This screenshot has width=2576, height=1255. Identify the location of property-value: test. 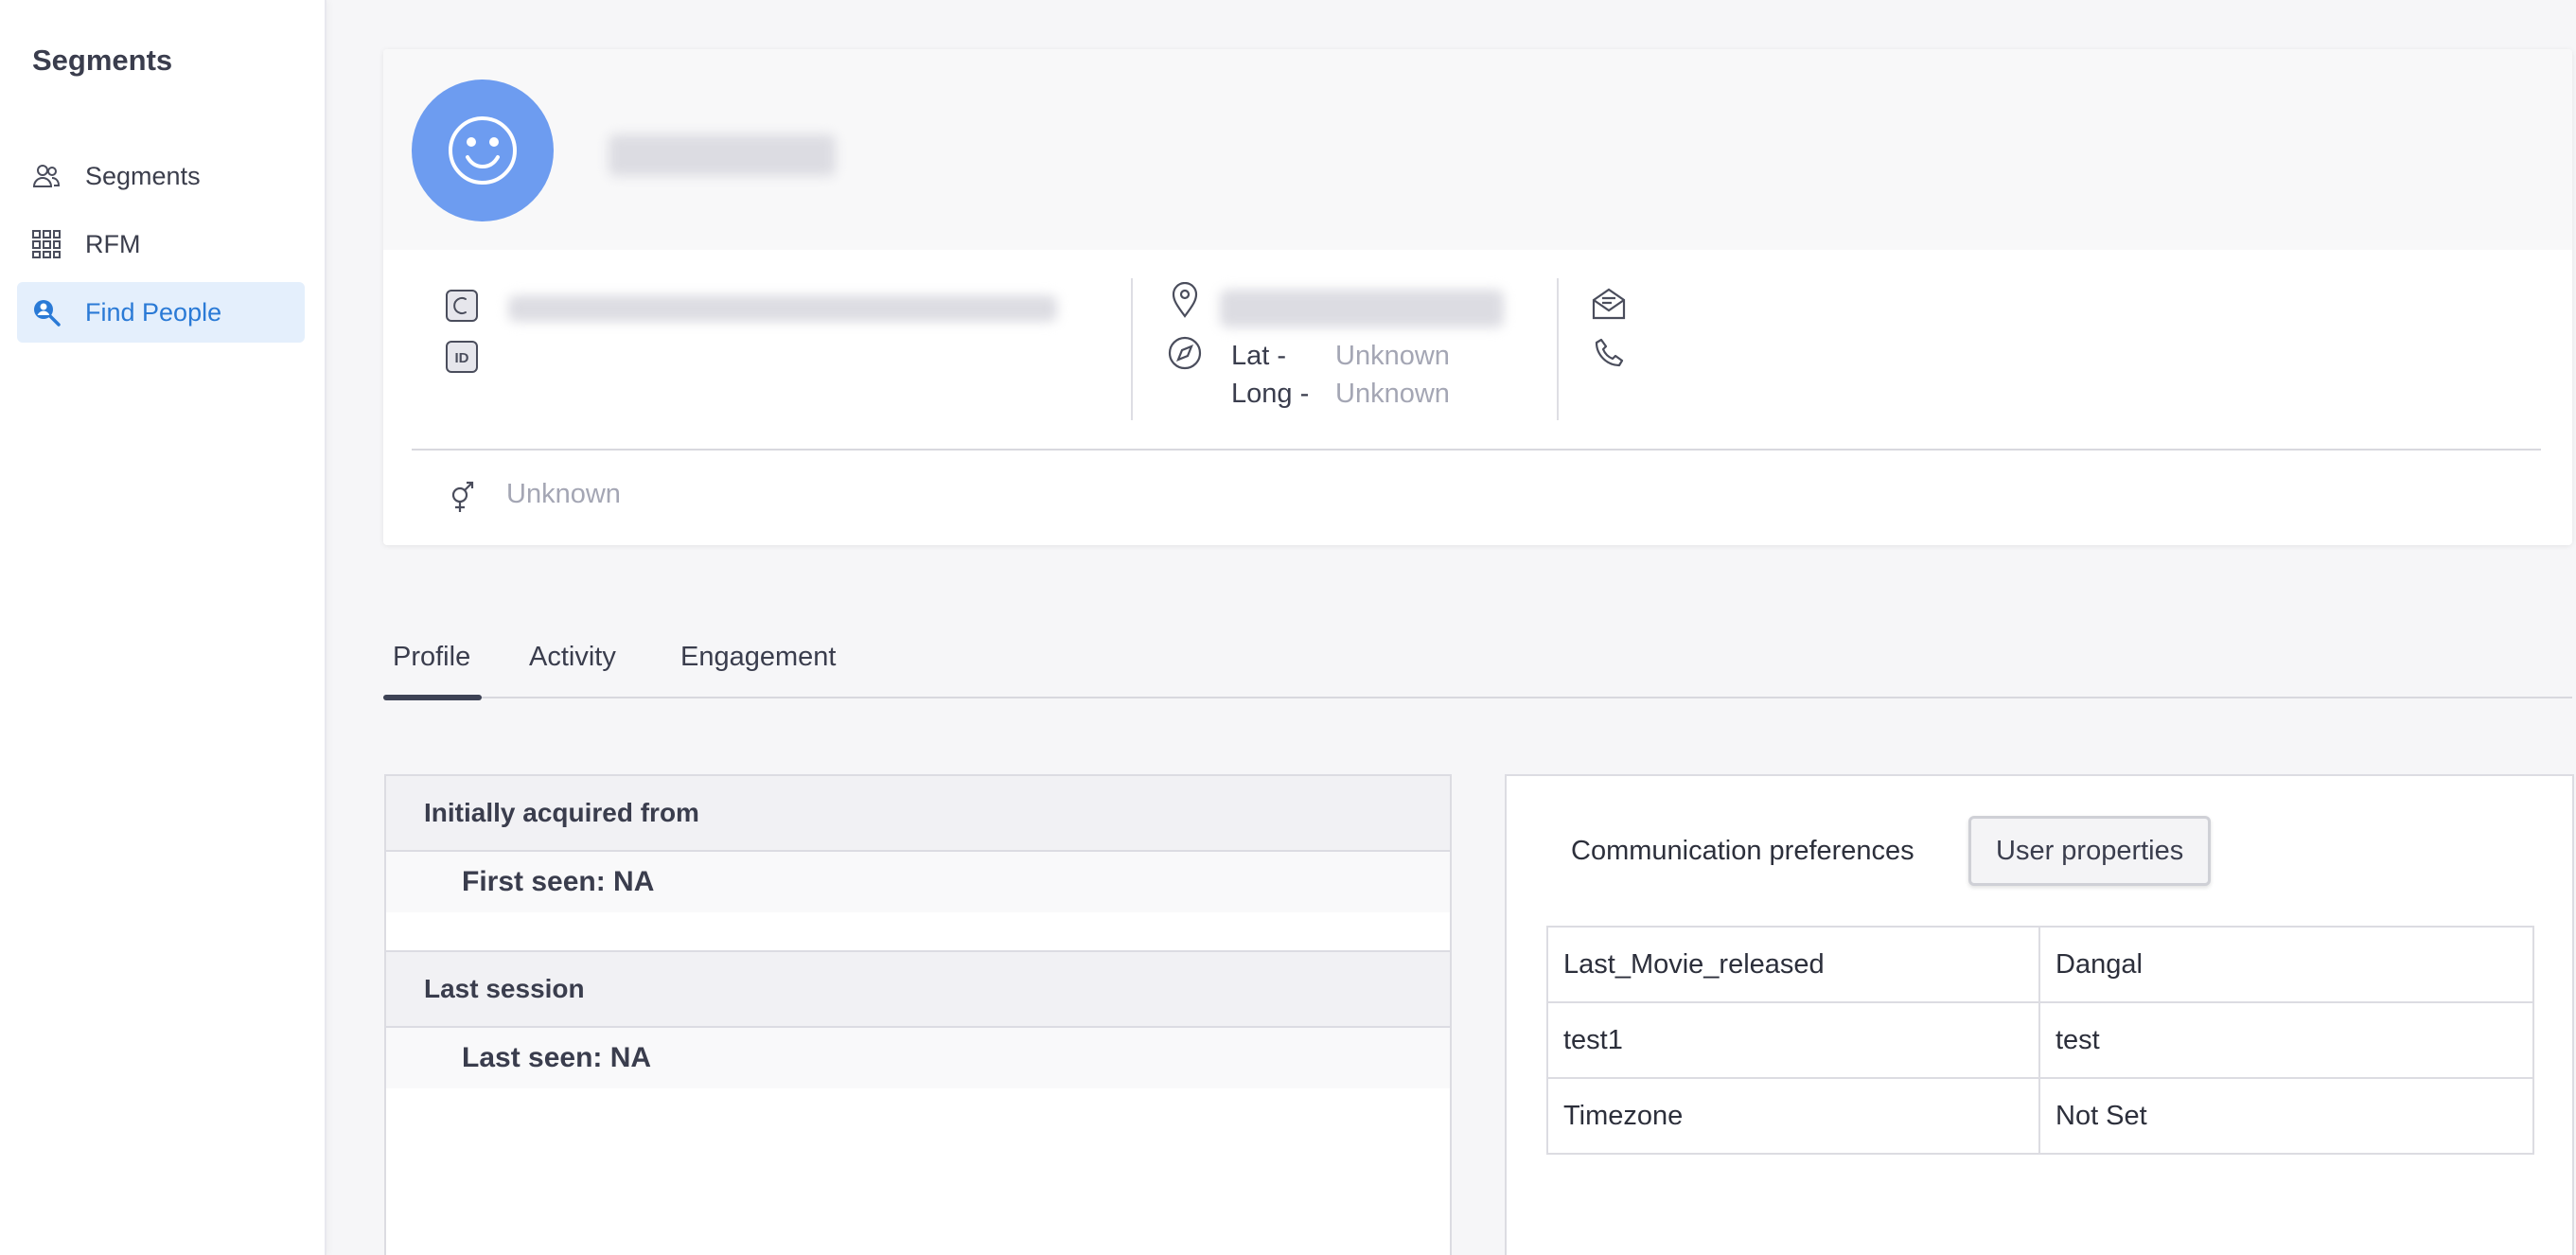
(2286, 1040).